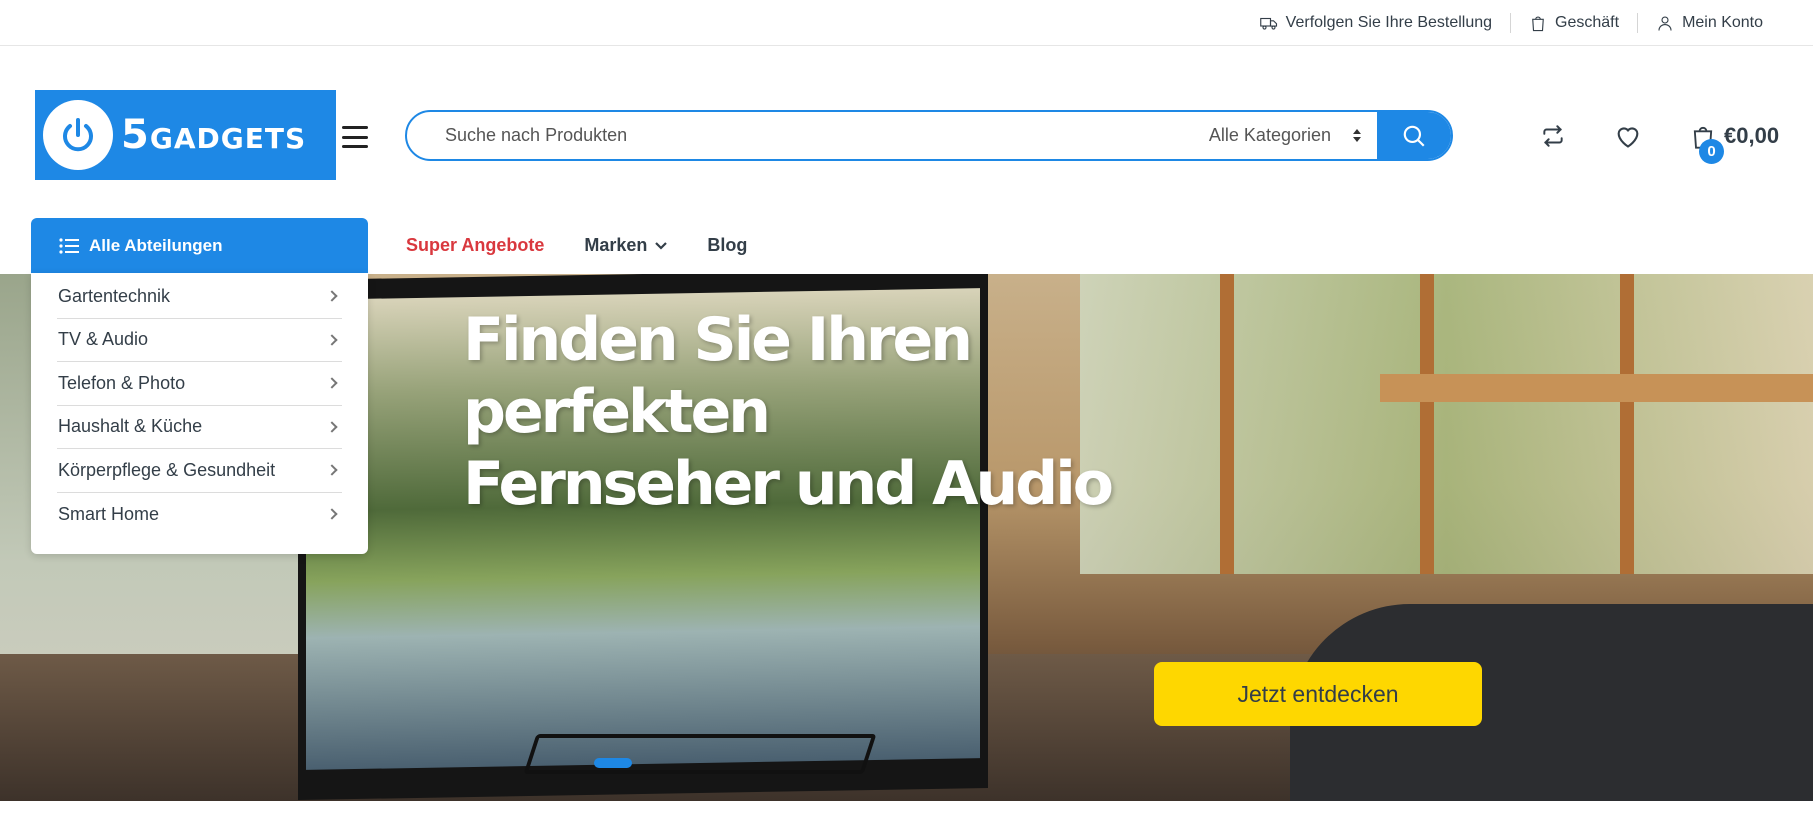 This screenshot has height=838, width=1813. Describe the element at coordinates (103, 339) in the screenshot. I see `department-label: TV & Audio` at that location.